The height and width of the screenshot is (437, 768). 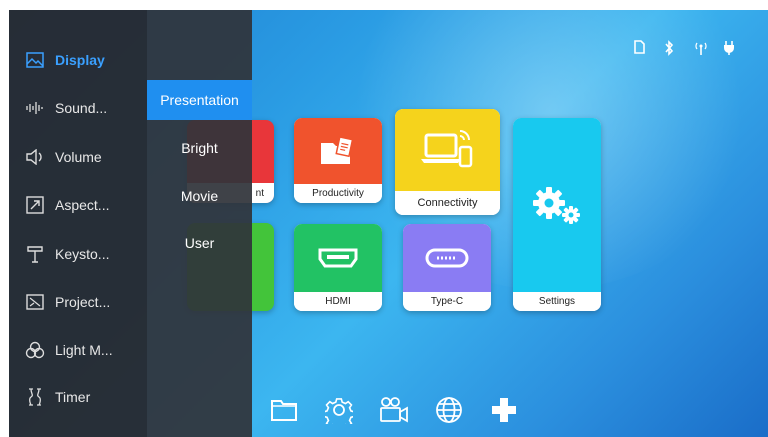 I want to click on file-manager-button, so click(x=284, y=410).